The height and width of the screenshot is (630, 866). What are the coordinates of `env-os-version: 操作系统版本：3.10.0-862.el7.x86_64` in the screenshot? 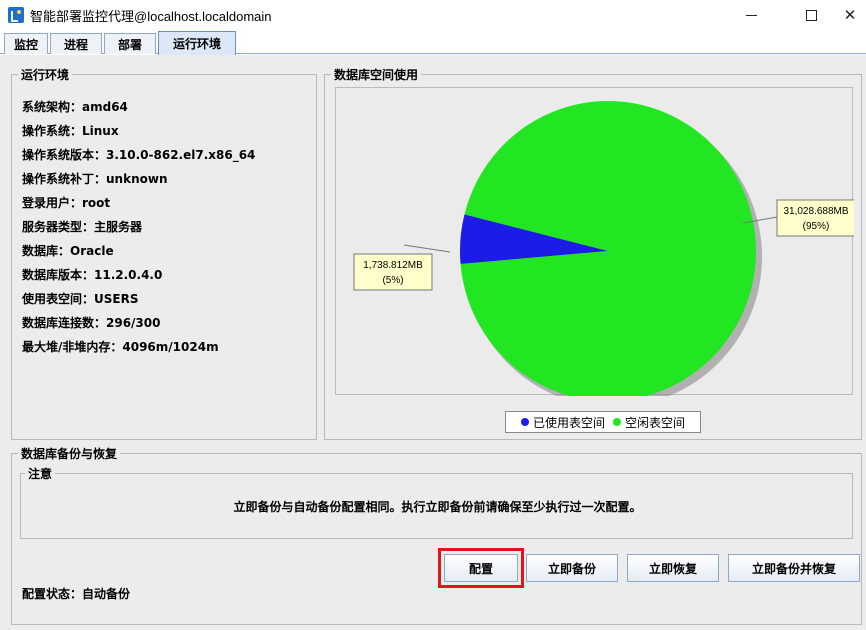 It's located at (139, 155).